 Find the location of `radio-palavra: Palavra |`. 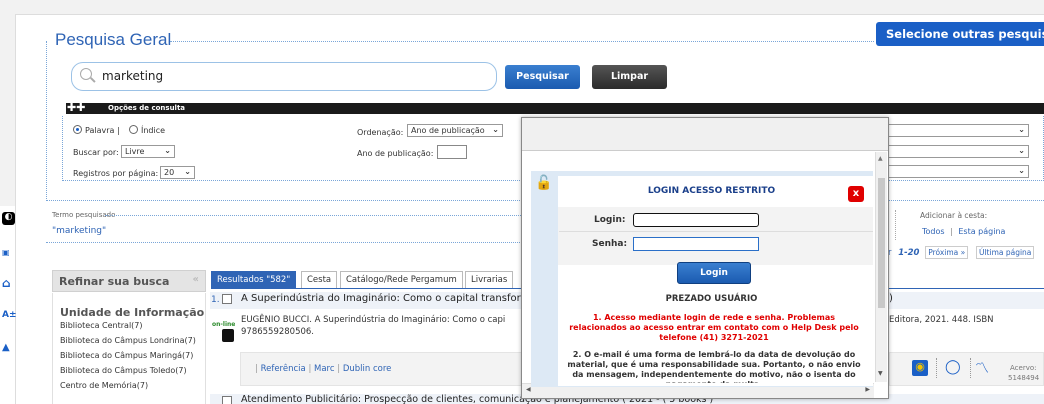

radio-palavra: Palavra | is located at coordinates (96, 130).